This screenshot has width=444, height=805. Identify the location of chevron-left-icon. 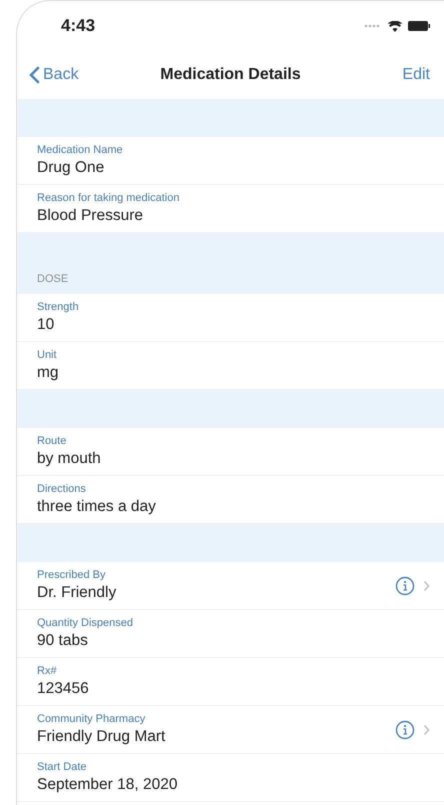
(34, 75).